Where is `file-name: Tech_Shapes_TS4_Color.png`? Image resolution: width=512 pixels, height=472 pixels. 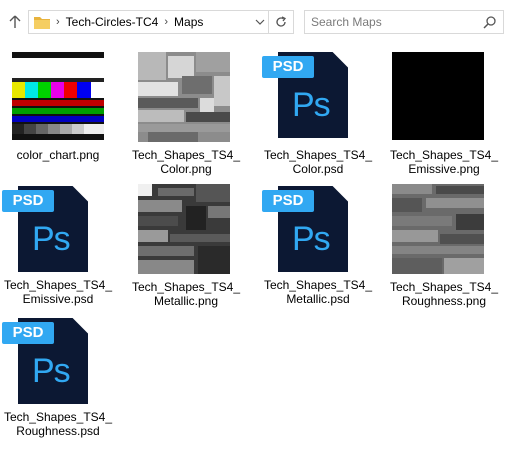 file-name: Tech_Shapes_TS4_Color.png is located at coordinates (186, 162).